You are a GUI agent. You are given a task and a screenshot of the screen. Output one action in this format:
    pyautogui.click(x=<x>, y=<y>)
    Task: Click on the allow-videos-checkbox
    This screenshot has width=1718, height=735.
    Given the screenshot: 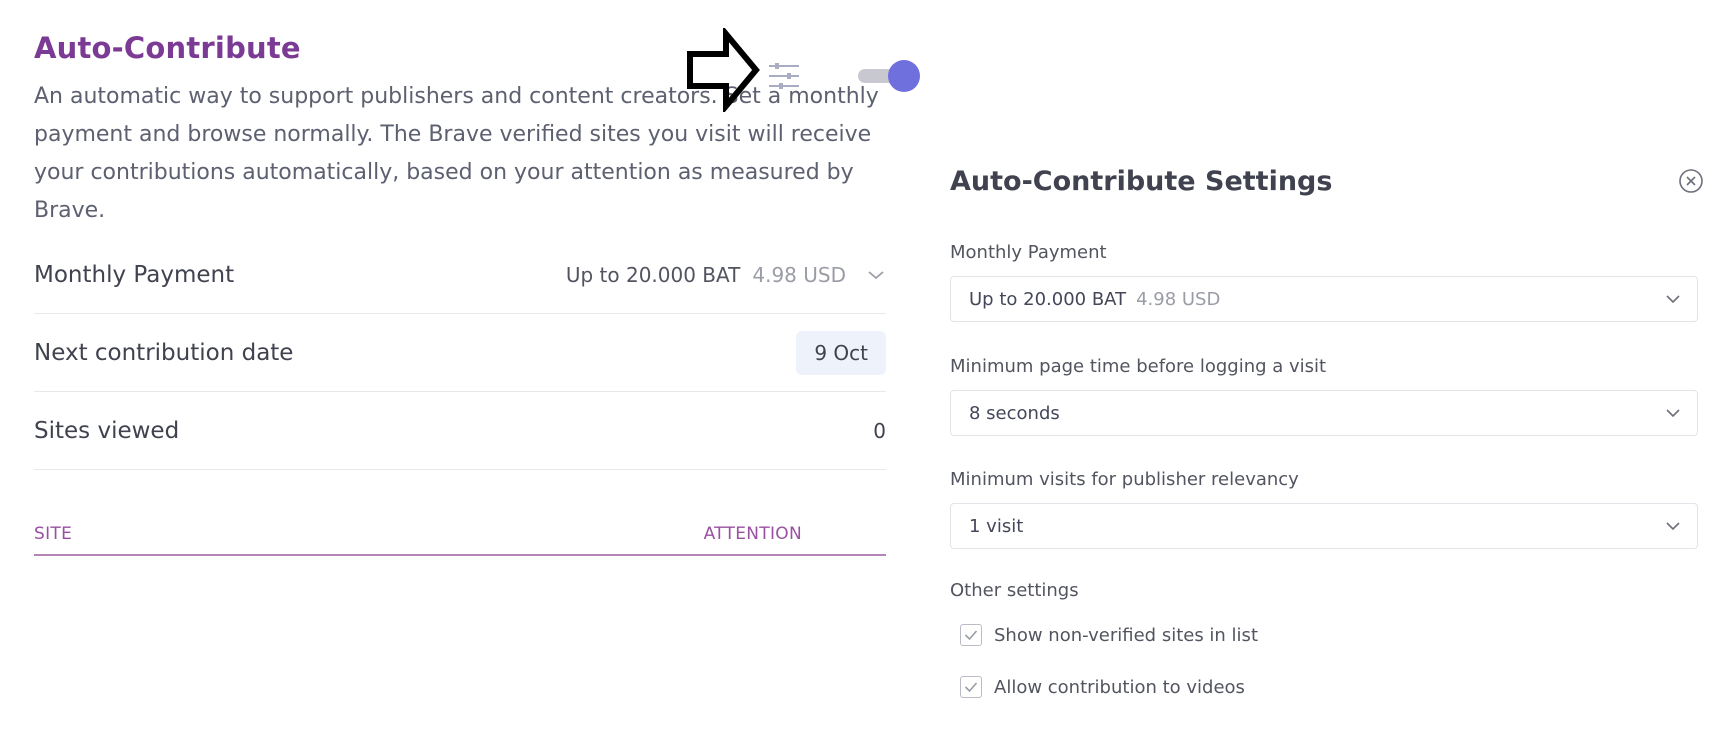 What is the action you would take?
    pyautogui.click(x=971, y=687)
    